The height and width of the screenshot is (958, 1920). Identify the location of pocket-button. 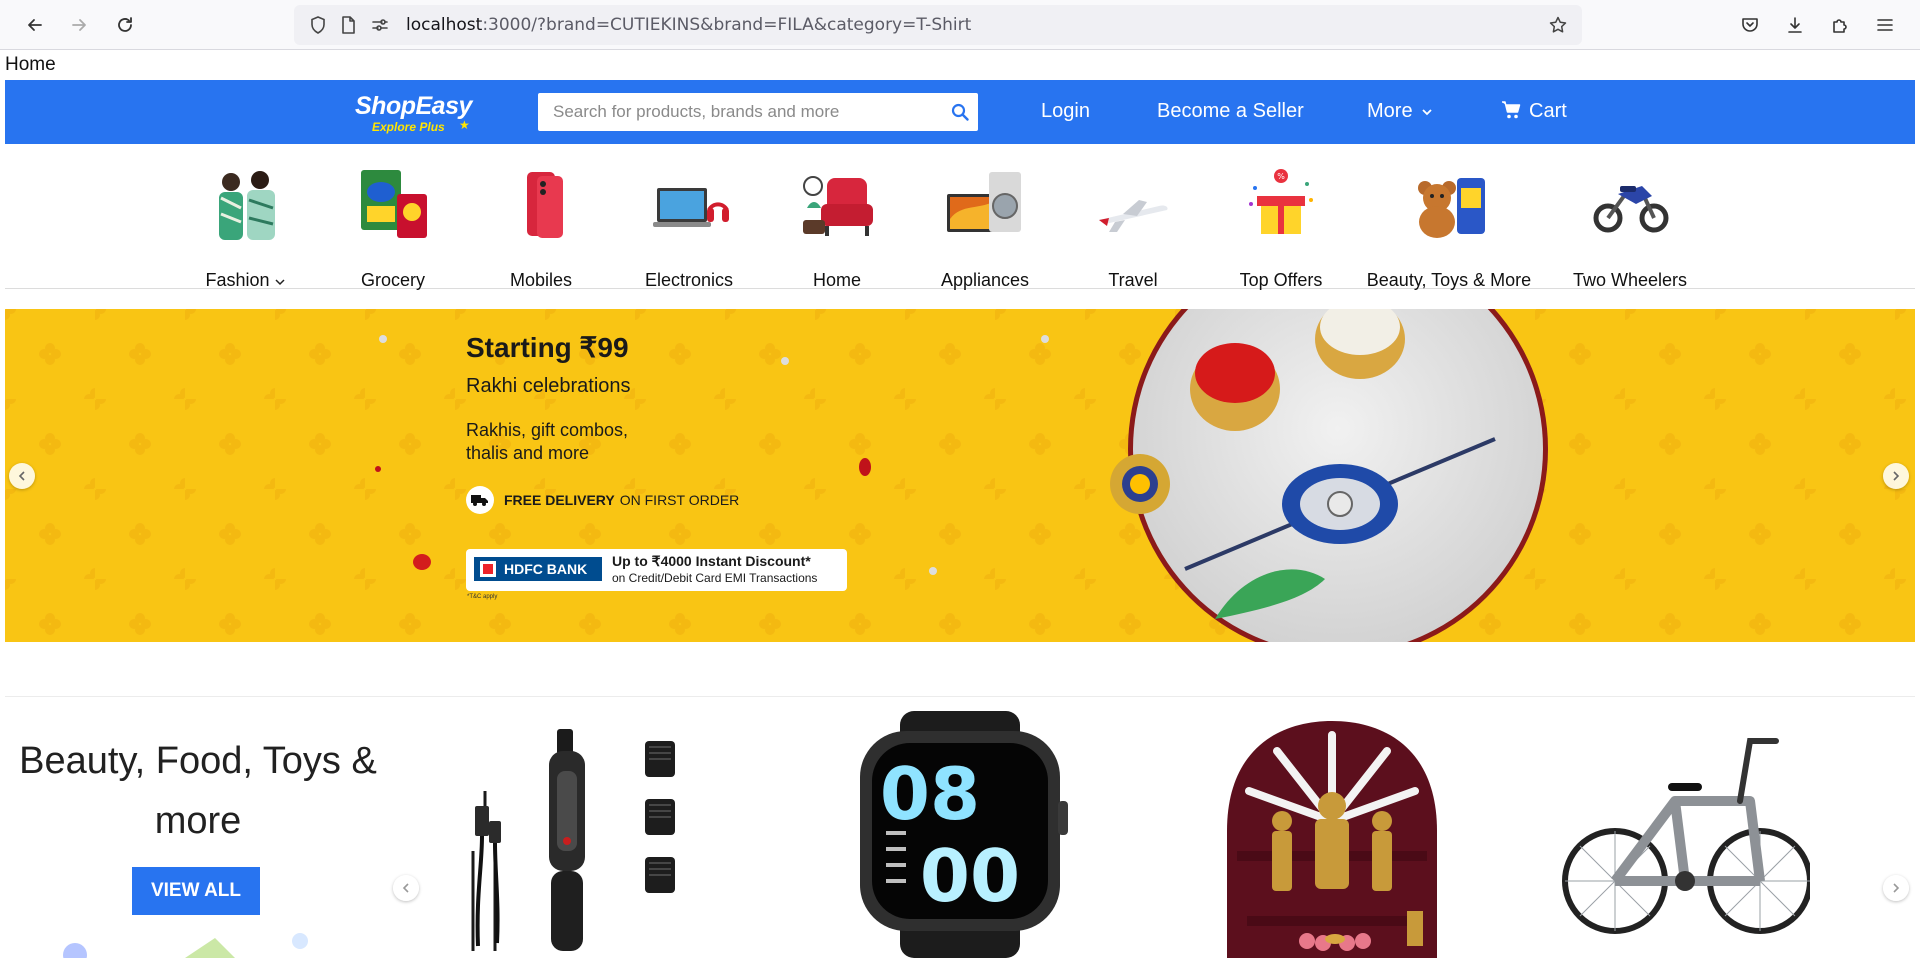
(1750, 25).